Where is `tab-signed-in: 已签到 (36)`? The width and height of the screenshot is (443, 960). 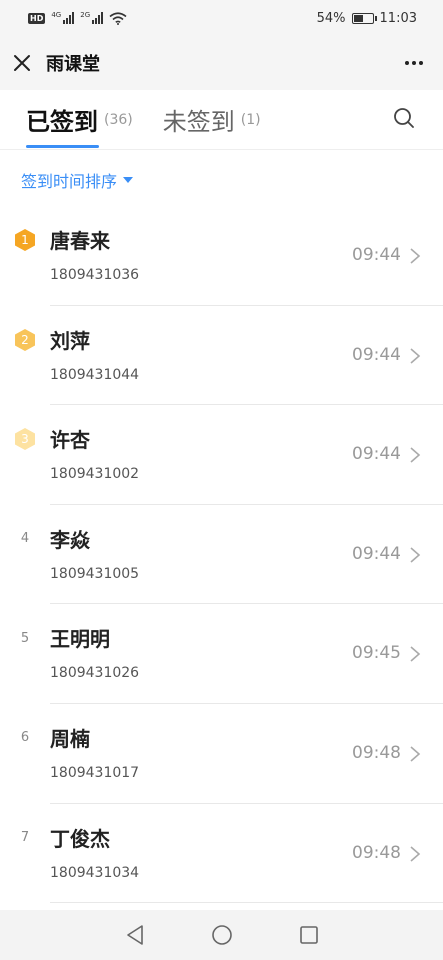 tab-signed-in: 已签到 (36) is located at coordinates (79, 120).